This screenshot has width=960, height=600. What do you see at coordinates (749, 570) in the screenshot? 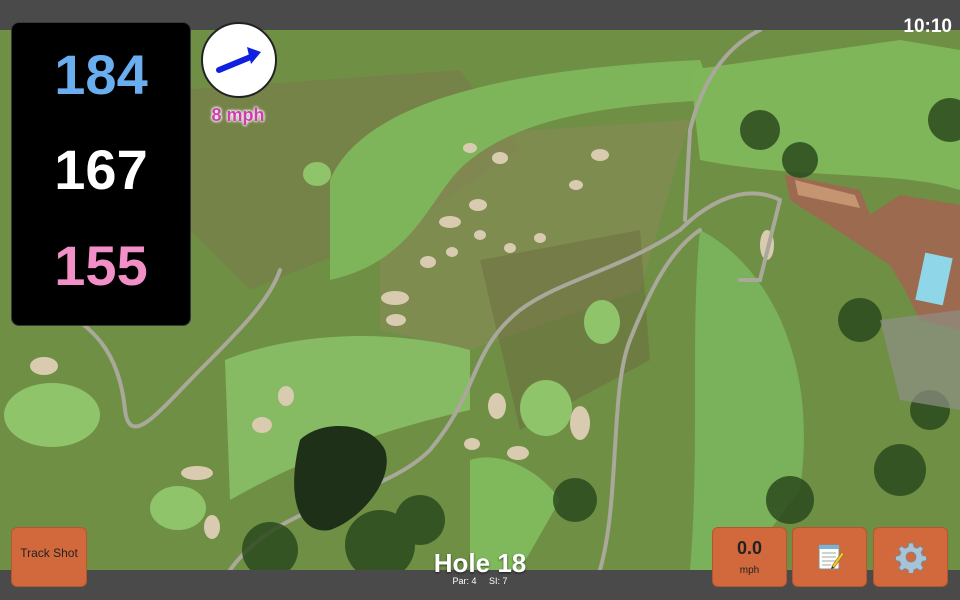
I see `speed-unit: mph` at bounding box center [749, 570].